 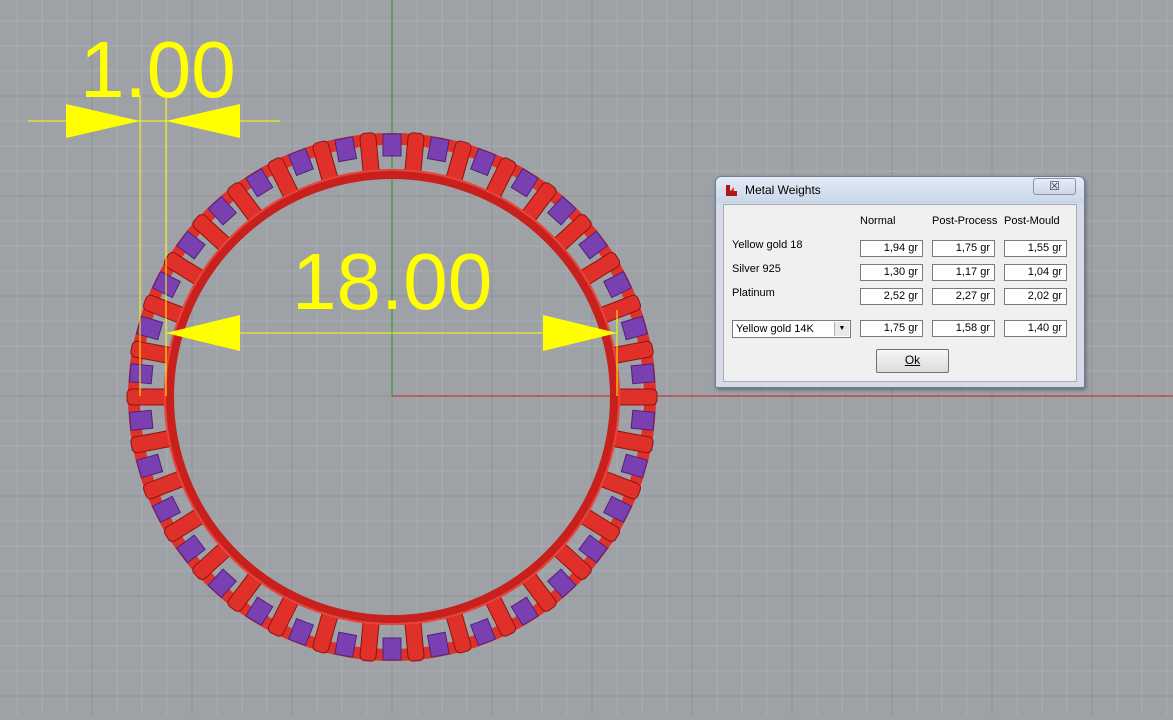 I want to click on weight-post-process-platinum: 2,27 gr, so click(x=963, y=296).